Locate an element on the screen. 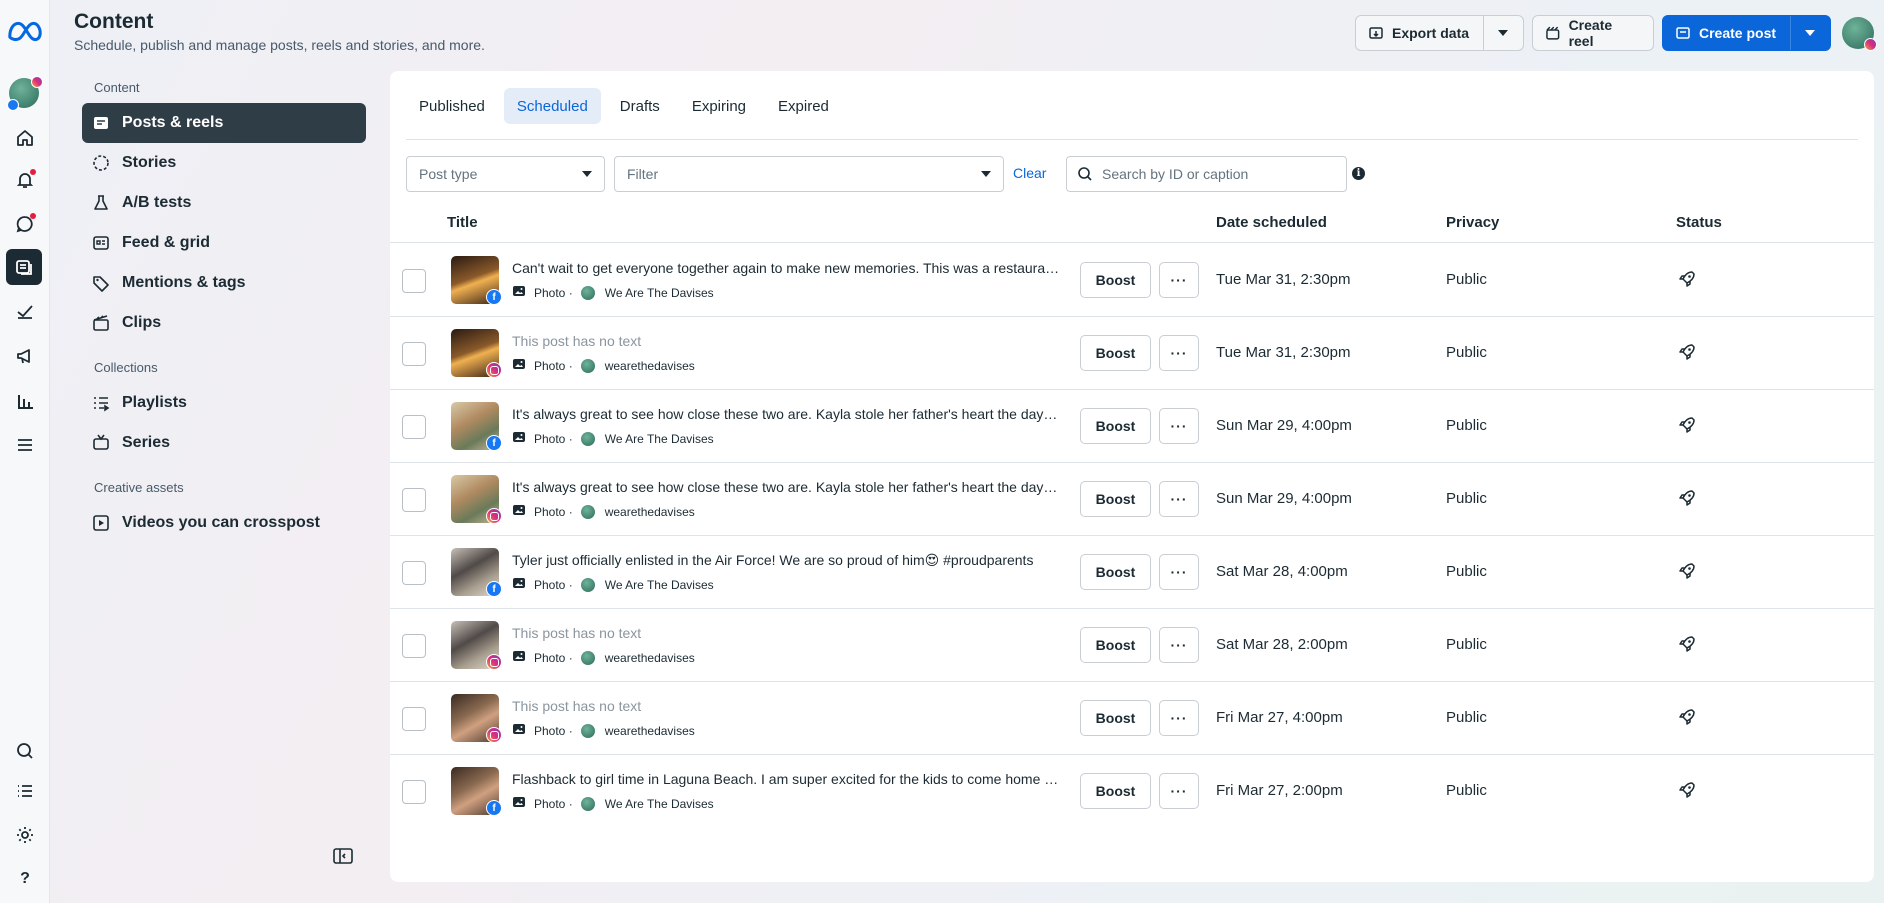  nav-clips: Clips is located at coordinates (224, 323).